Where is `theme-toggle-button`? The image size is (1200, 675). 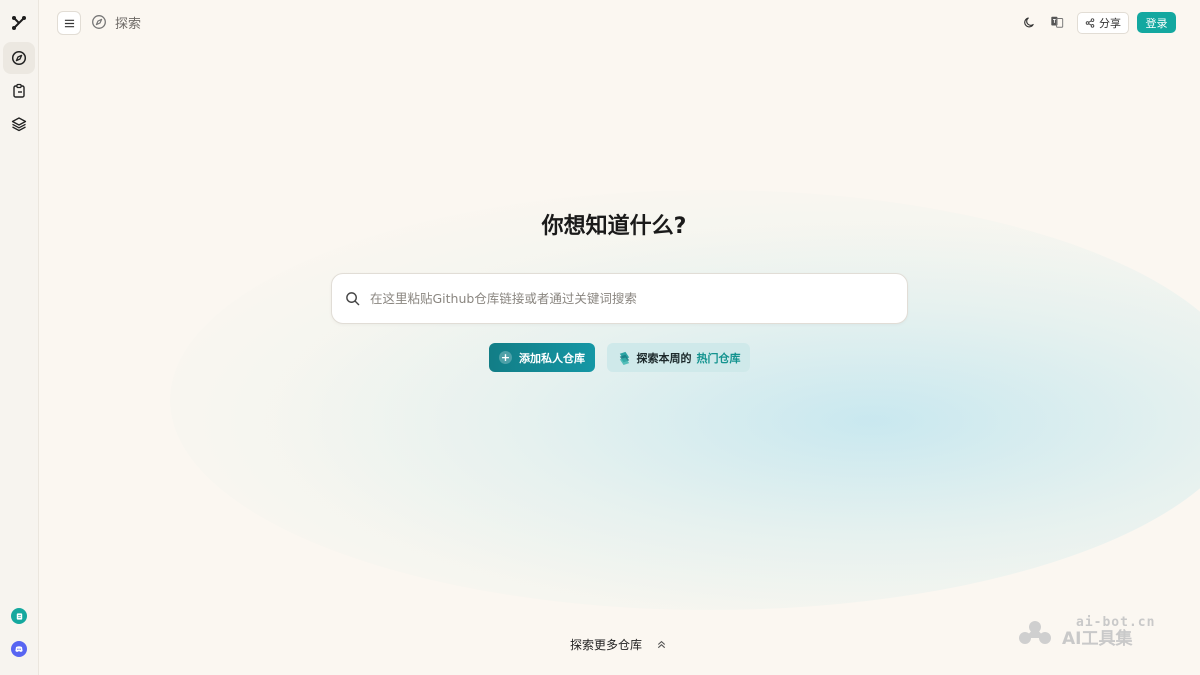 theme-toggle-button is located at coordinates (1029, 22).